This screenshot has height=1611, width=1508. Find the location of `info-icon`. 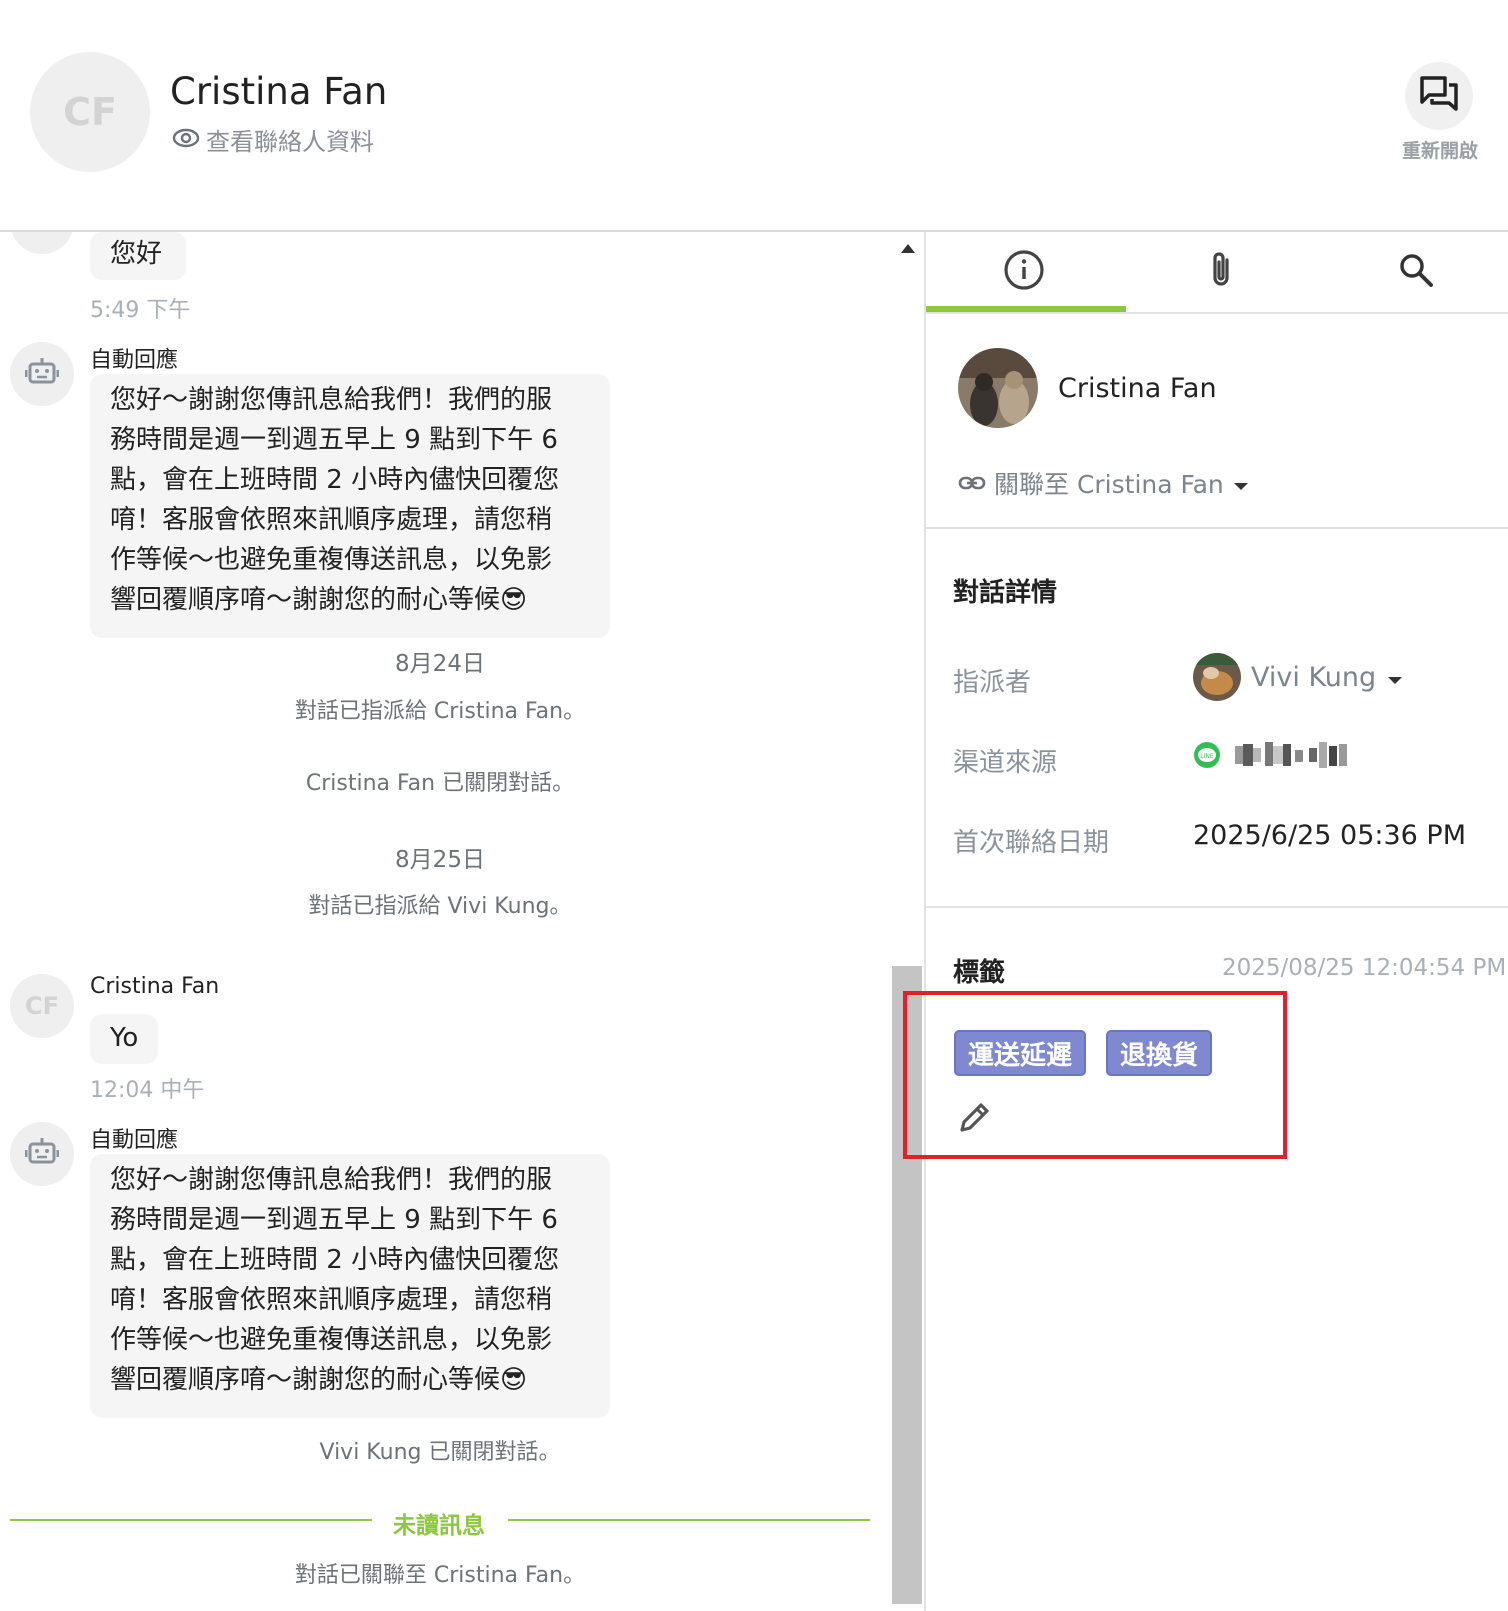

info-icon is located at coordinates (1024, 272).